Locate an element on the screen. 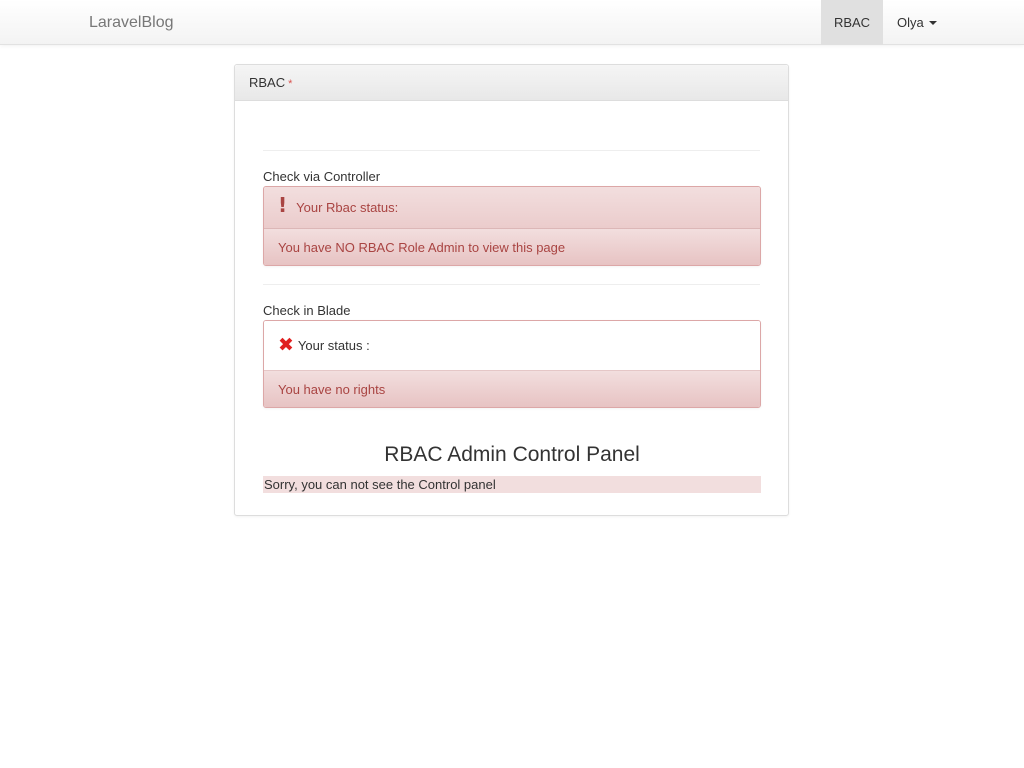  blade-status-message: You have no rights is located at coordinates (332, 389).